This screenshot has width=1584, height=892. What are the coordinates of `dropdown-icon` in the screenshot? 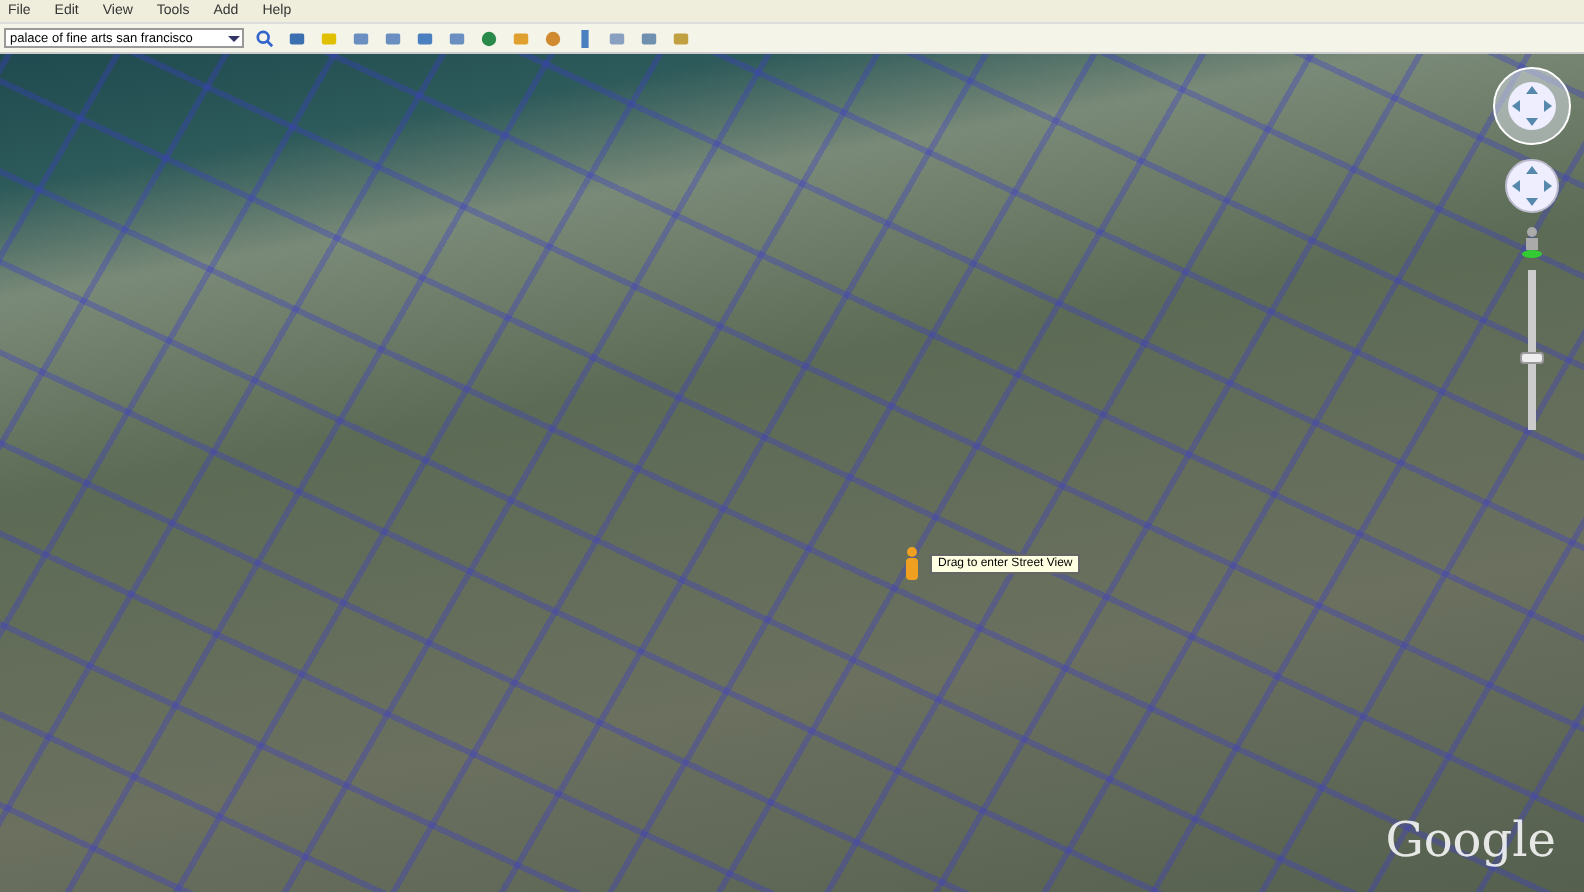 It's located at (234, 38).